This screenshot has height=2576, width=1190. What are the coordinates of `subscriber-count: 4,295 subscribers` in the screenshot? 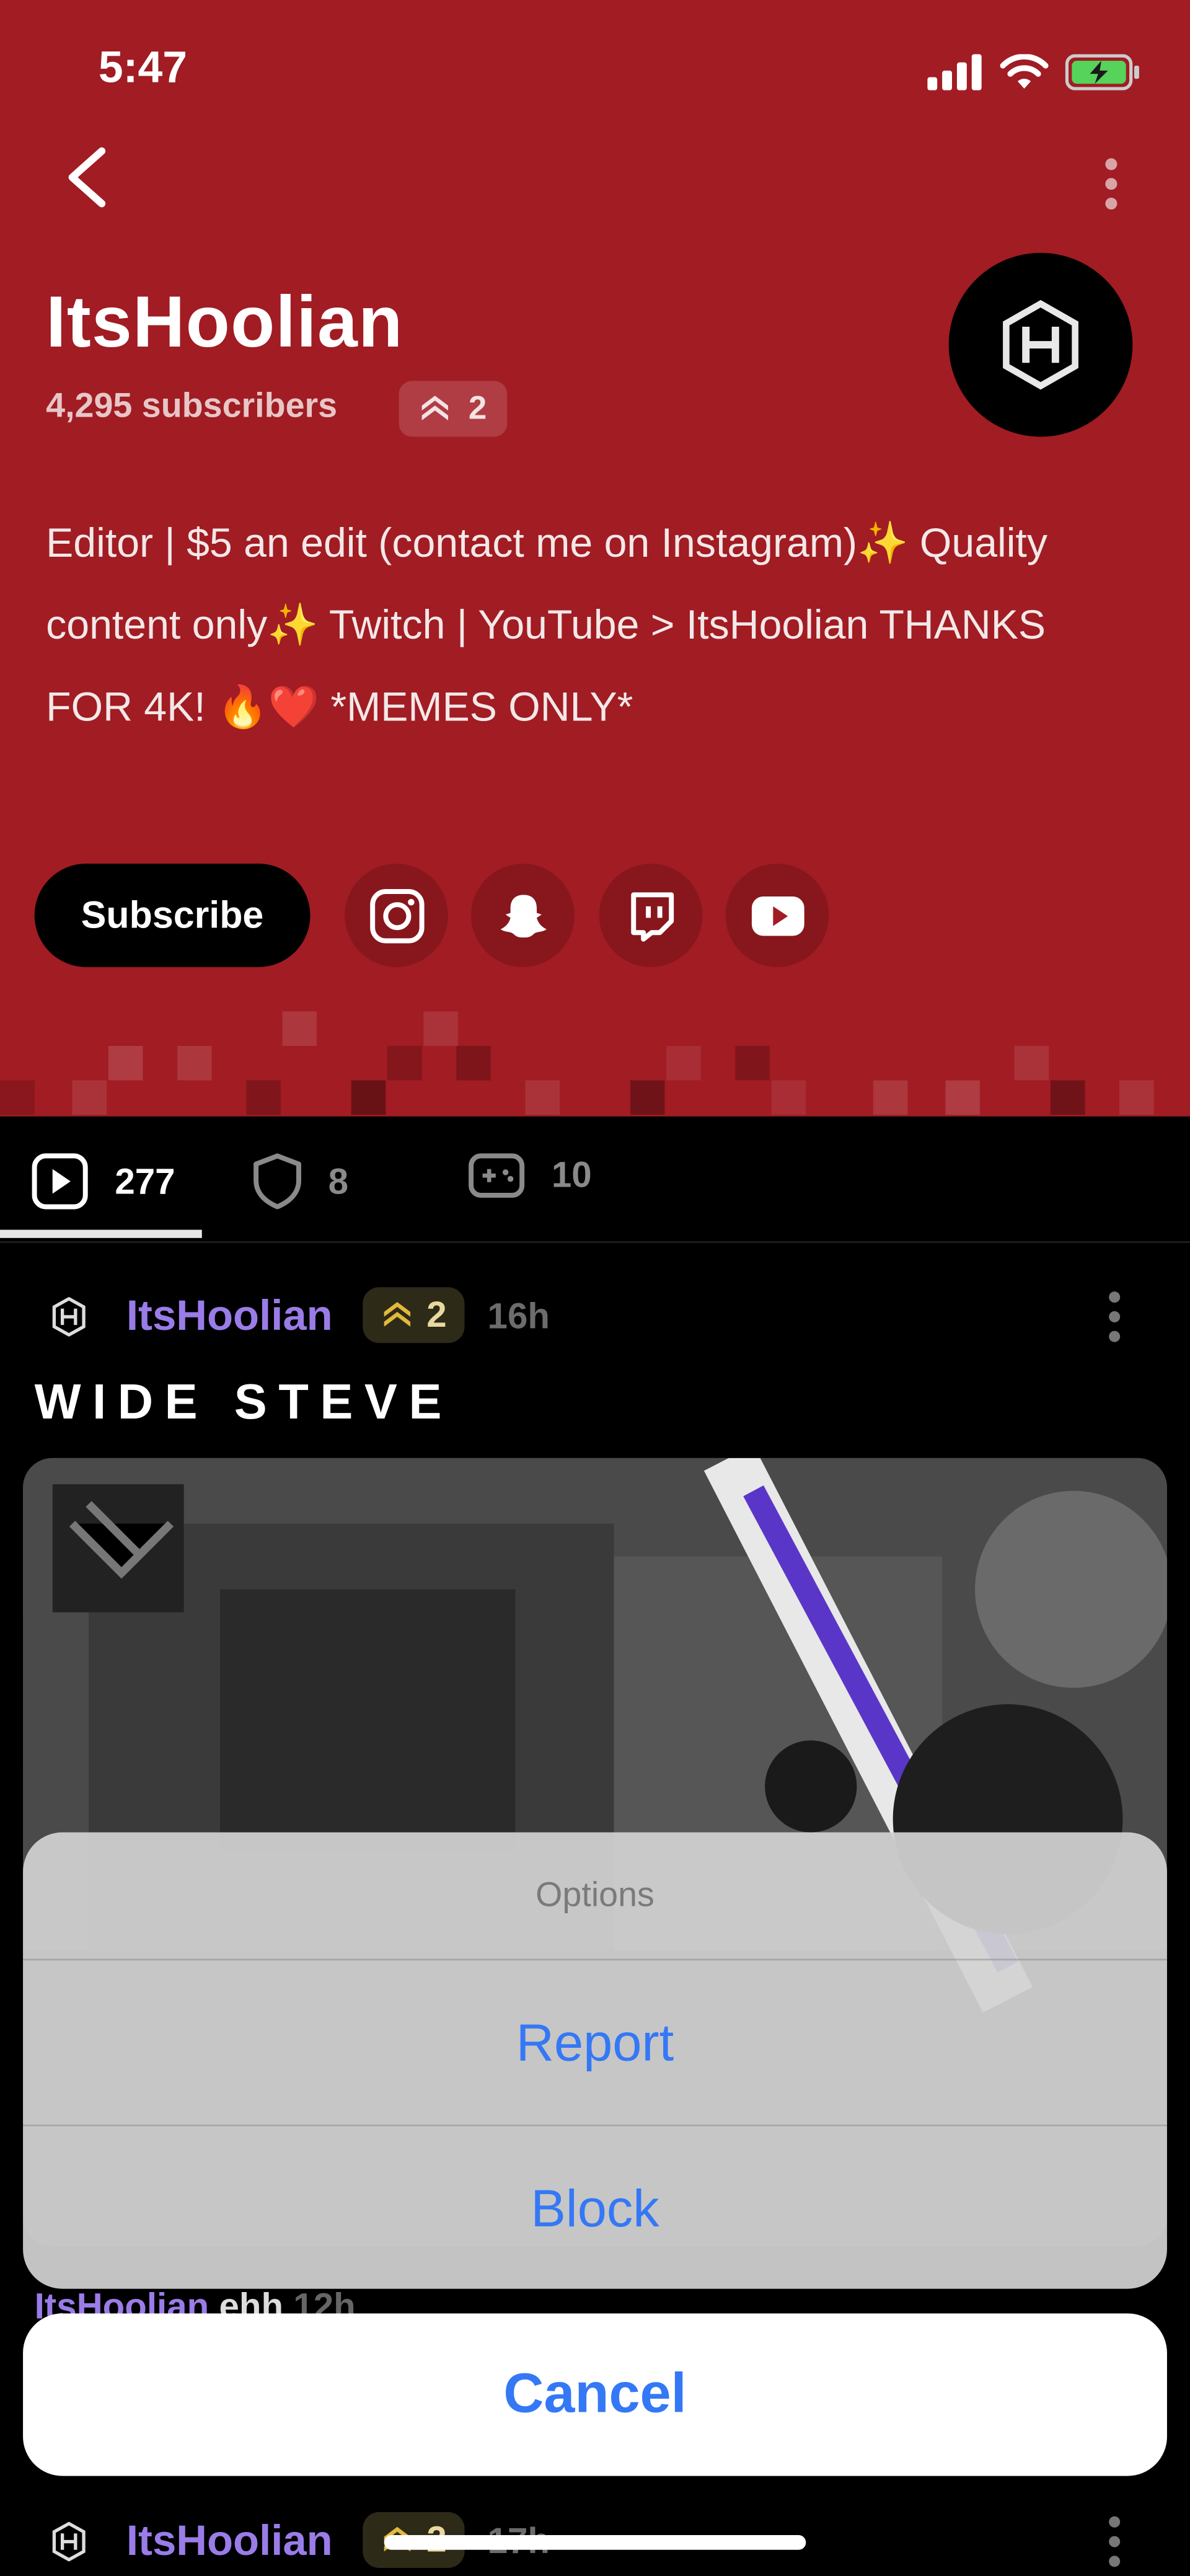 It's located at (192, 406).